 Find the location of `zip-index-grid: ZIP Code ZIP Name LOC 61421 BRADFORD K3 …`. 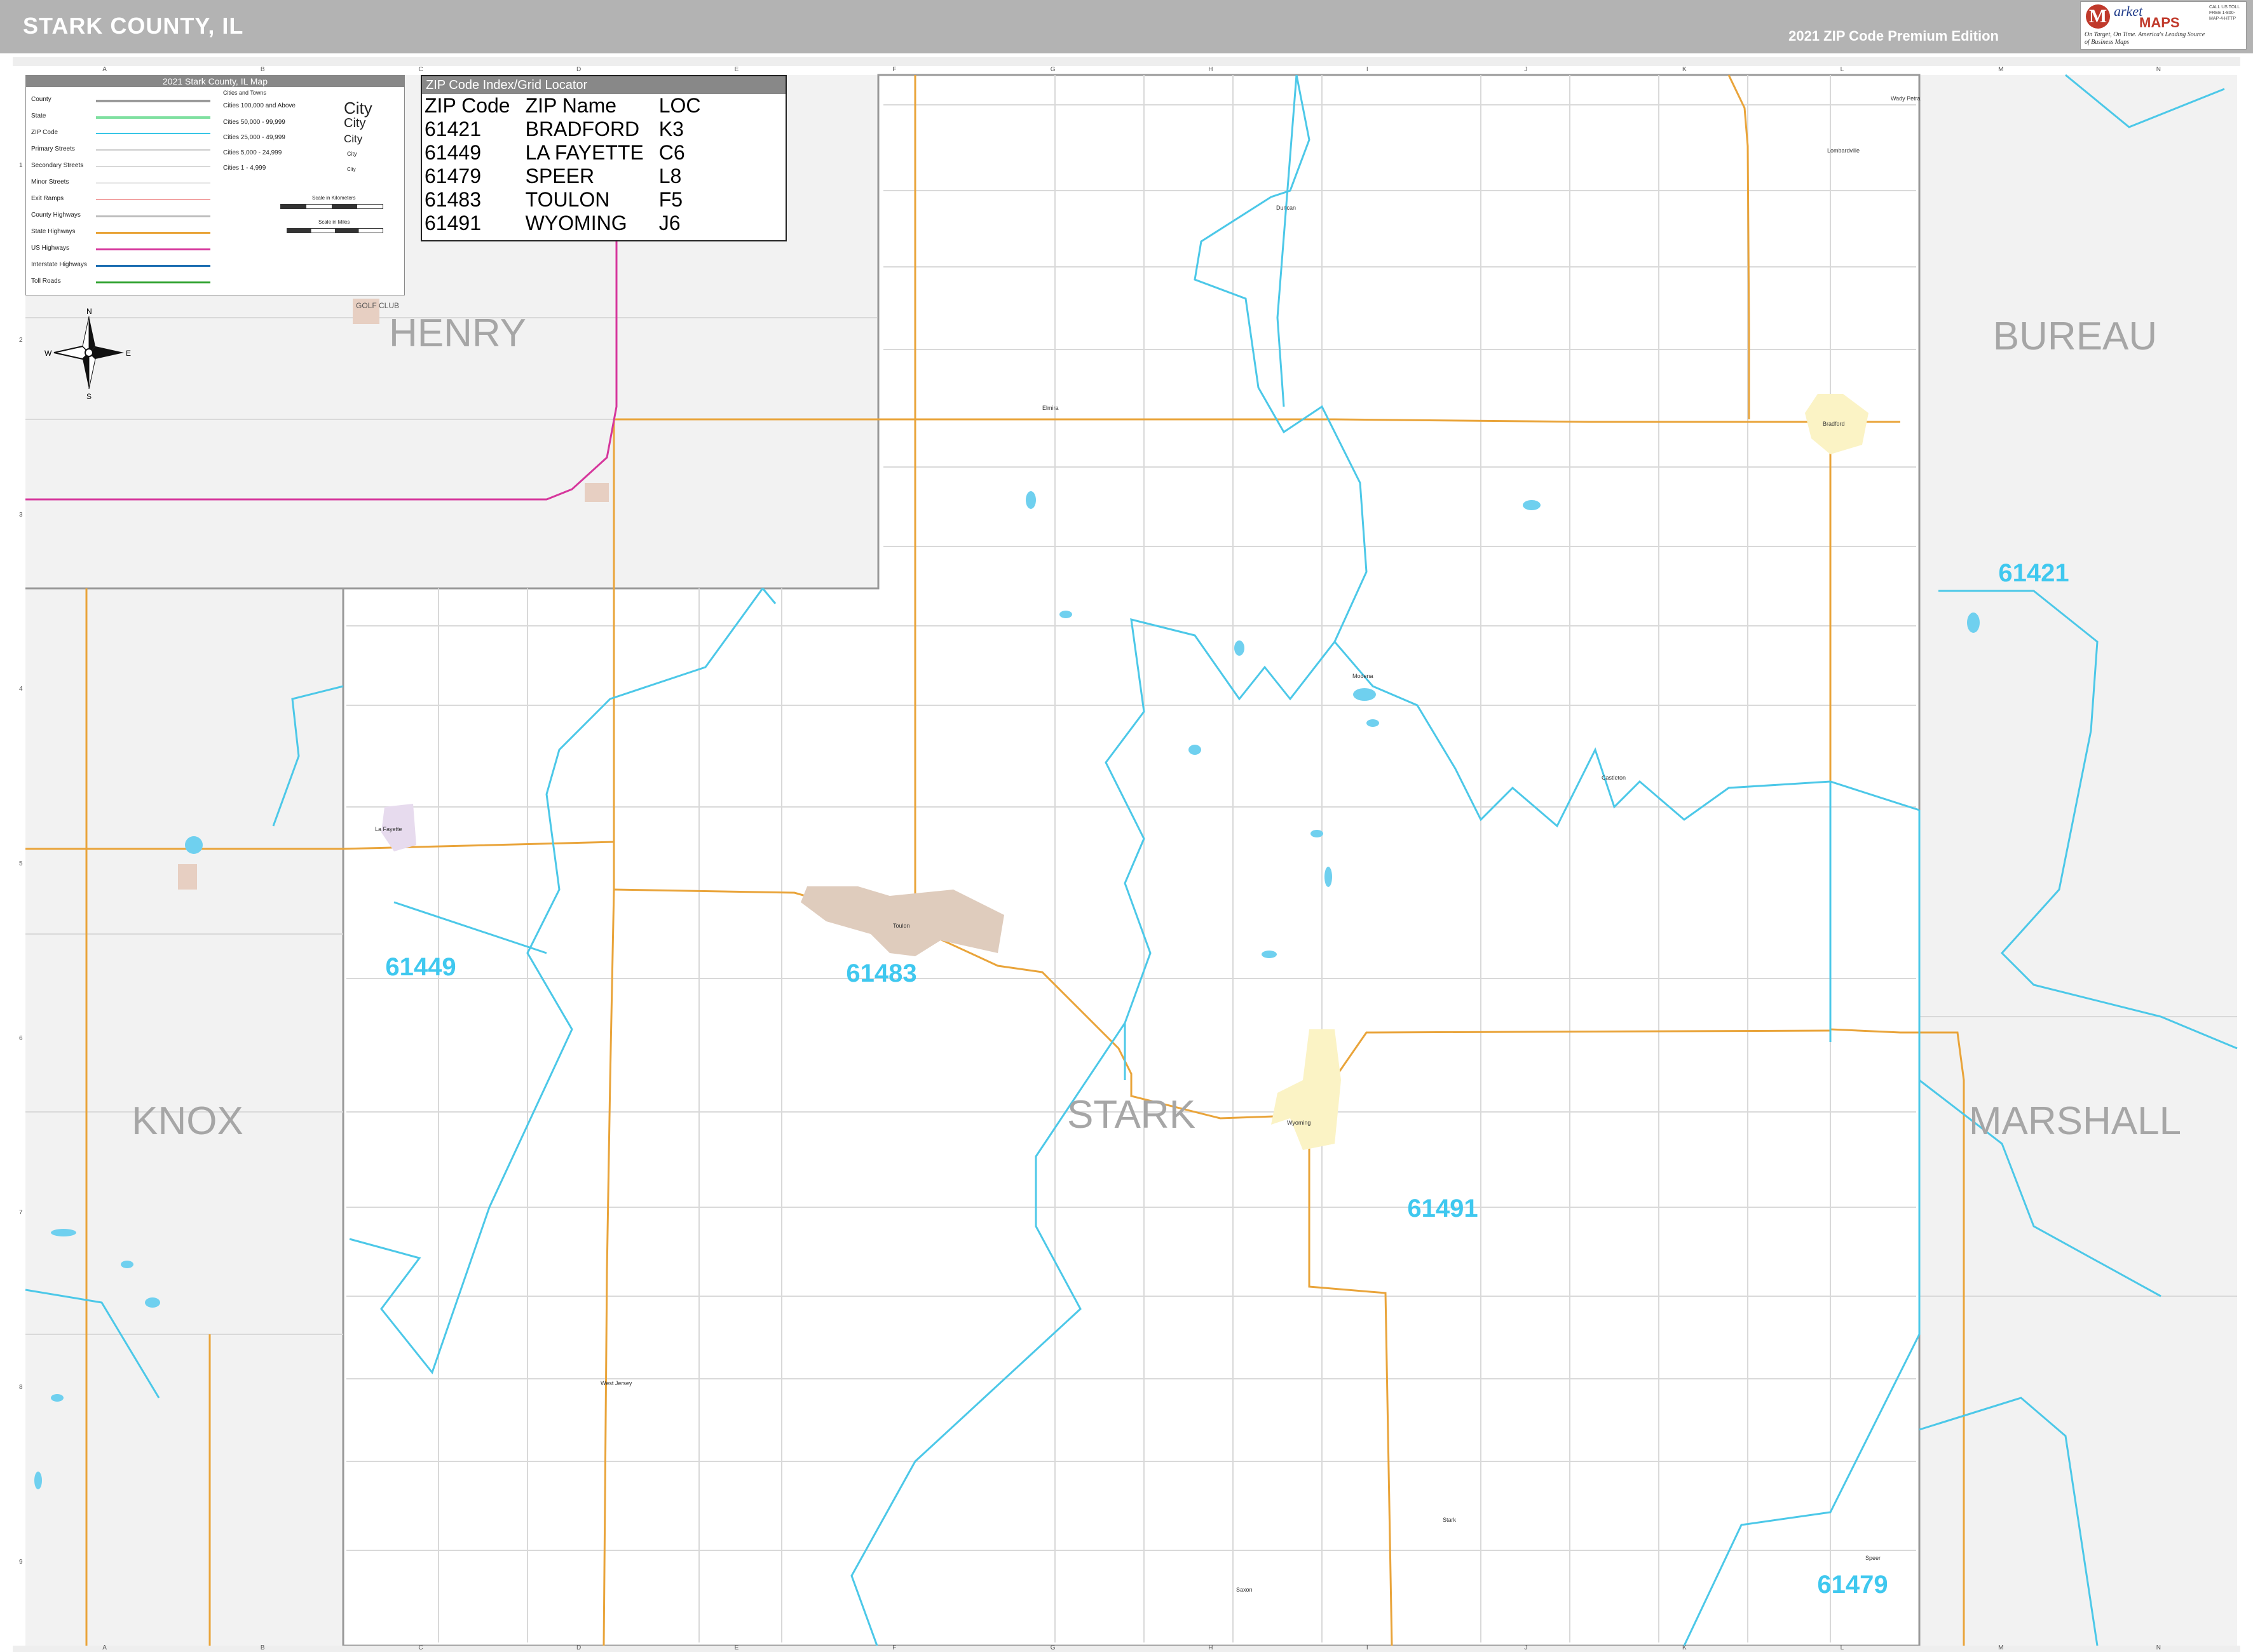

zip-index-grid: ZIP Code ZIP Name LOC 61421 BRADFORD K3 … is located at coordinates (570, 164).